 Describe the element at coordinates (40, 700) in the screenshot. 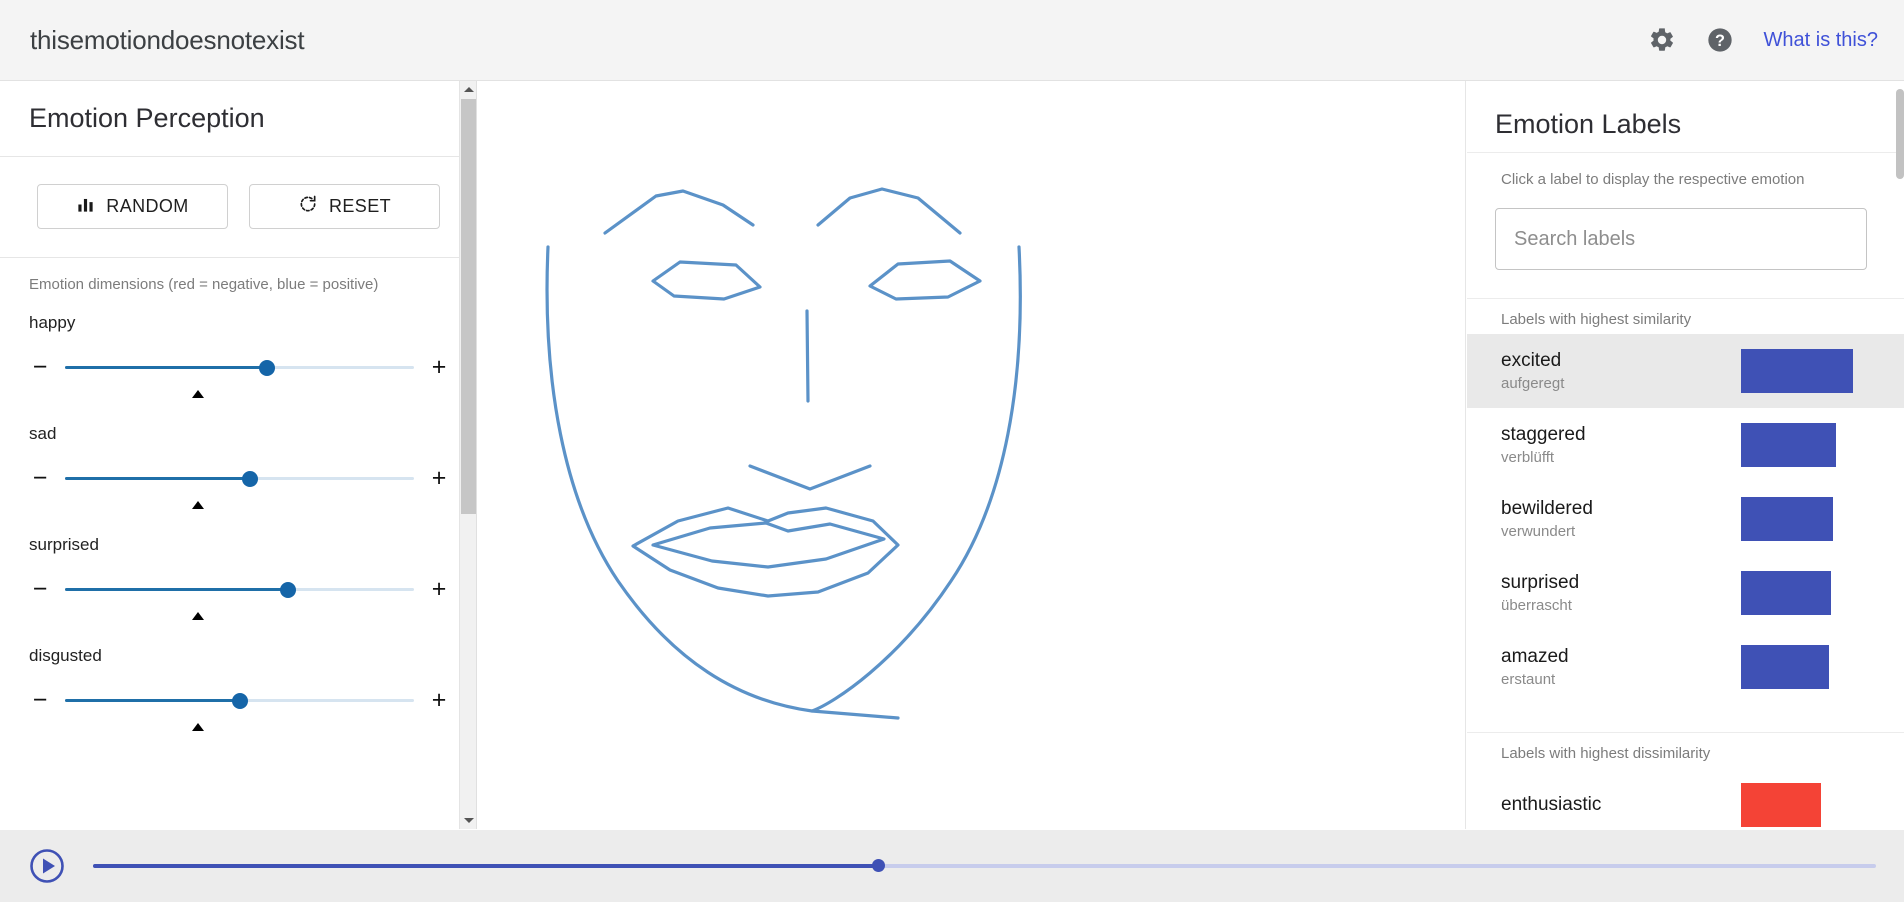

I see `slider-decrement-disgusted: −` at that location.